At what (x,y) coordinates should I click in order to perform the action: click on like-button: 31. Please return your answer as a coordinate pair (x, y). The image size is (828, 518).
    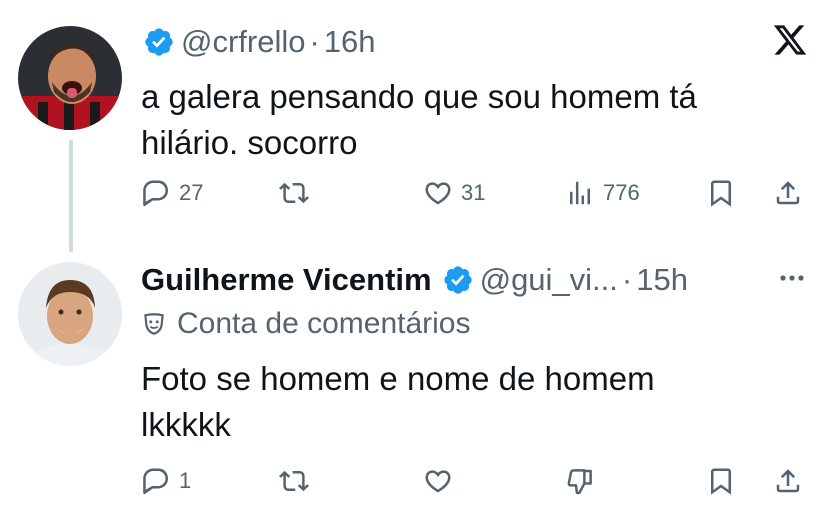
    Looking at the image, I should click on (454, 193).